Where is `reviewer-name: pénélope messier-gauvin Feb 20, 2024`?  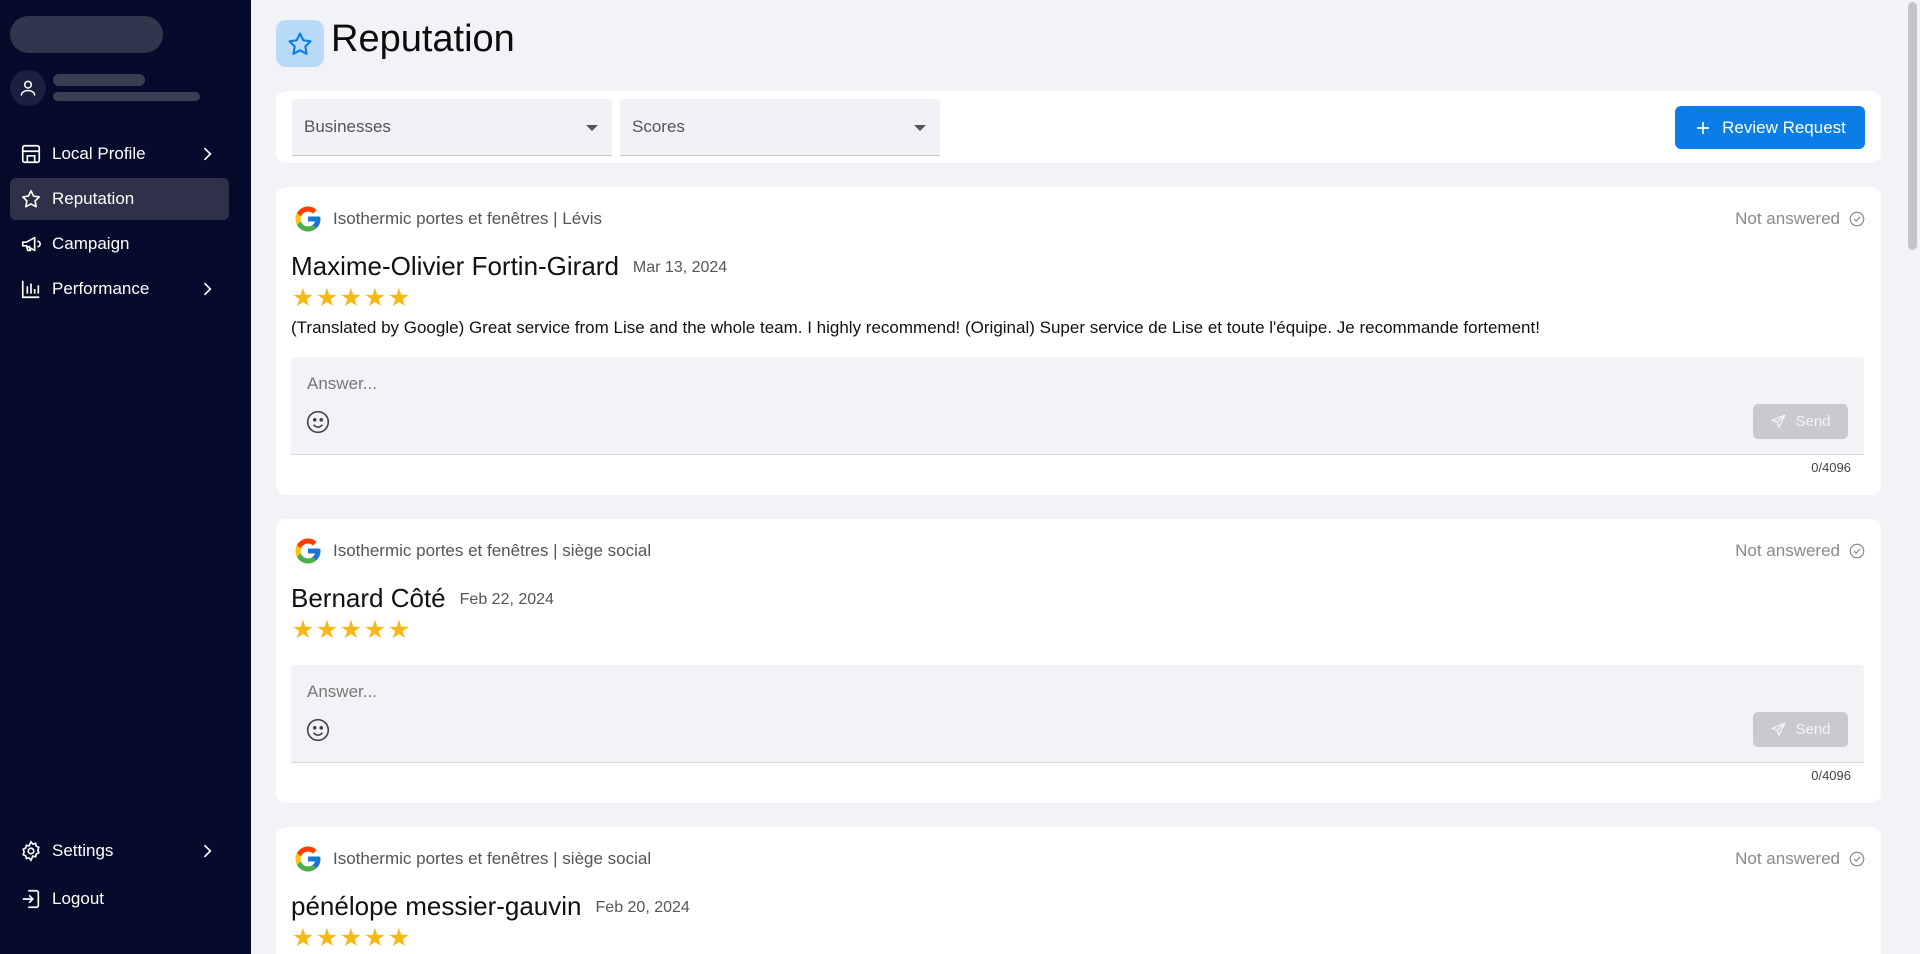
reviewer-name: pénélope messier-gauvin Feb 20, 2024 is located at coordinates (490, 906).